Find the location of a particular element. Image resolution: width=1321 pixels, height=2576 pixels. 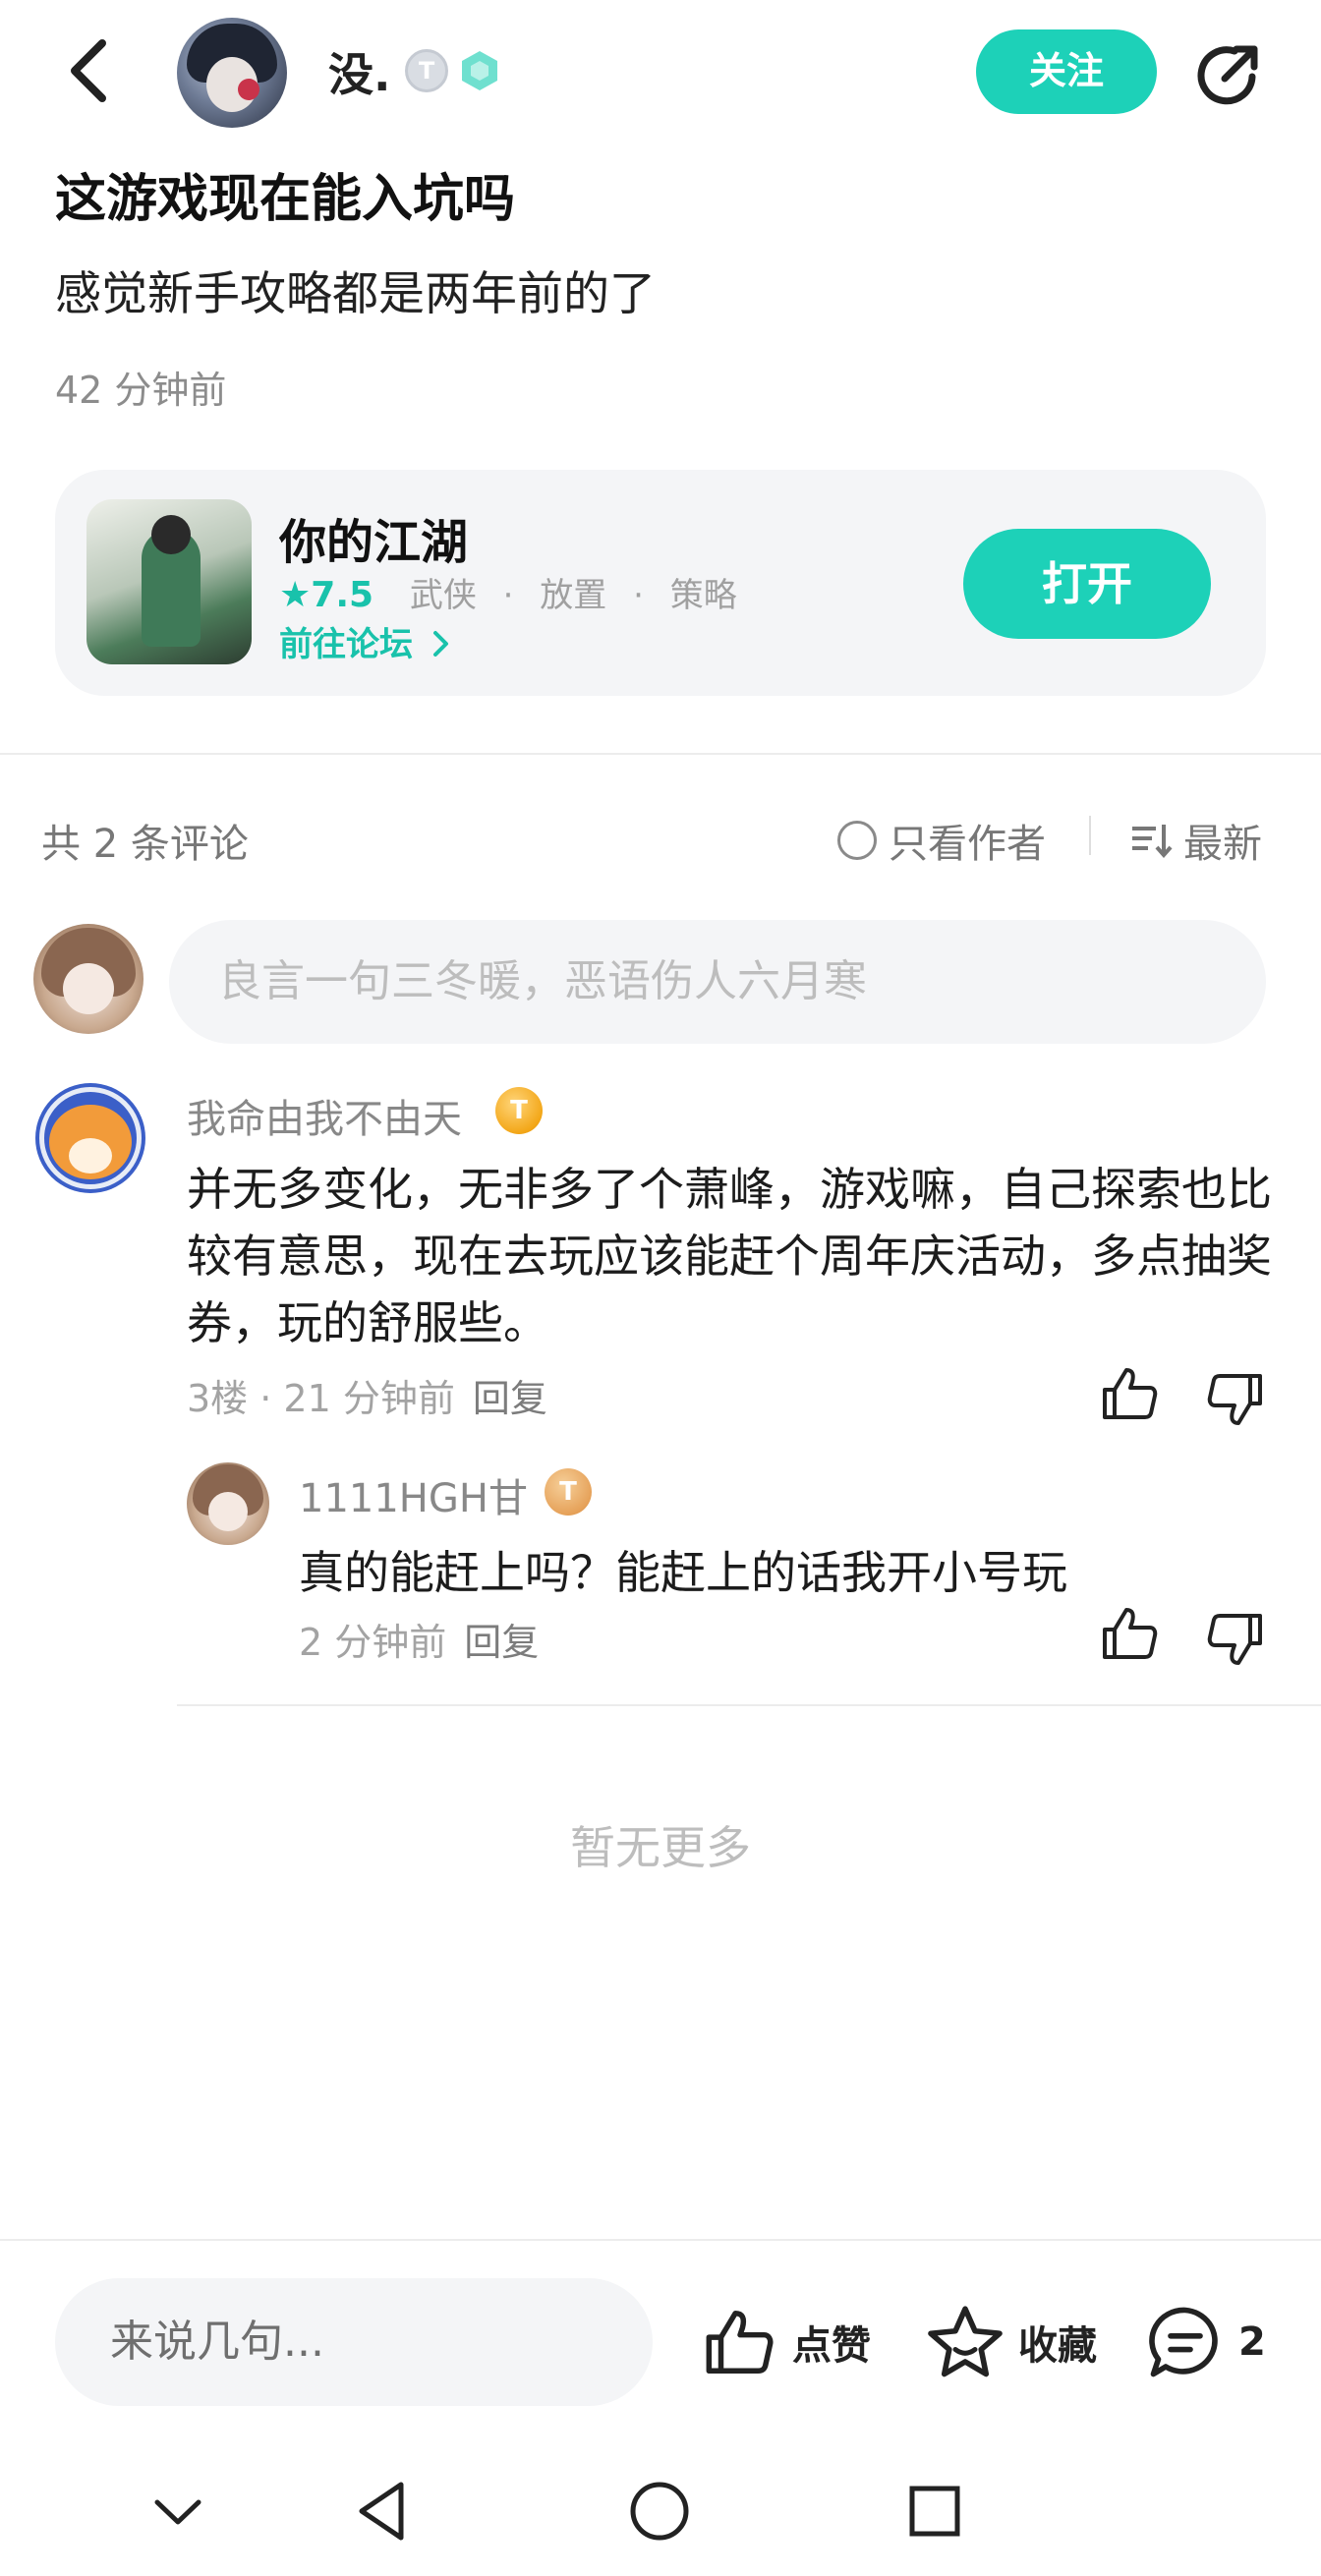

game-tag: 武侠 is located at coordinates (443, 596).